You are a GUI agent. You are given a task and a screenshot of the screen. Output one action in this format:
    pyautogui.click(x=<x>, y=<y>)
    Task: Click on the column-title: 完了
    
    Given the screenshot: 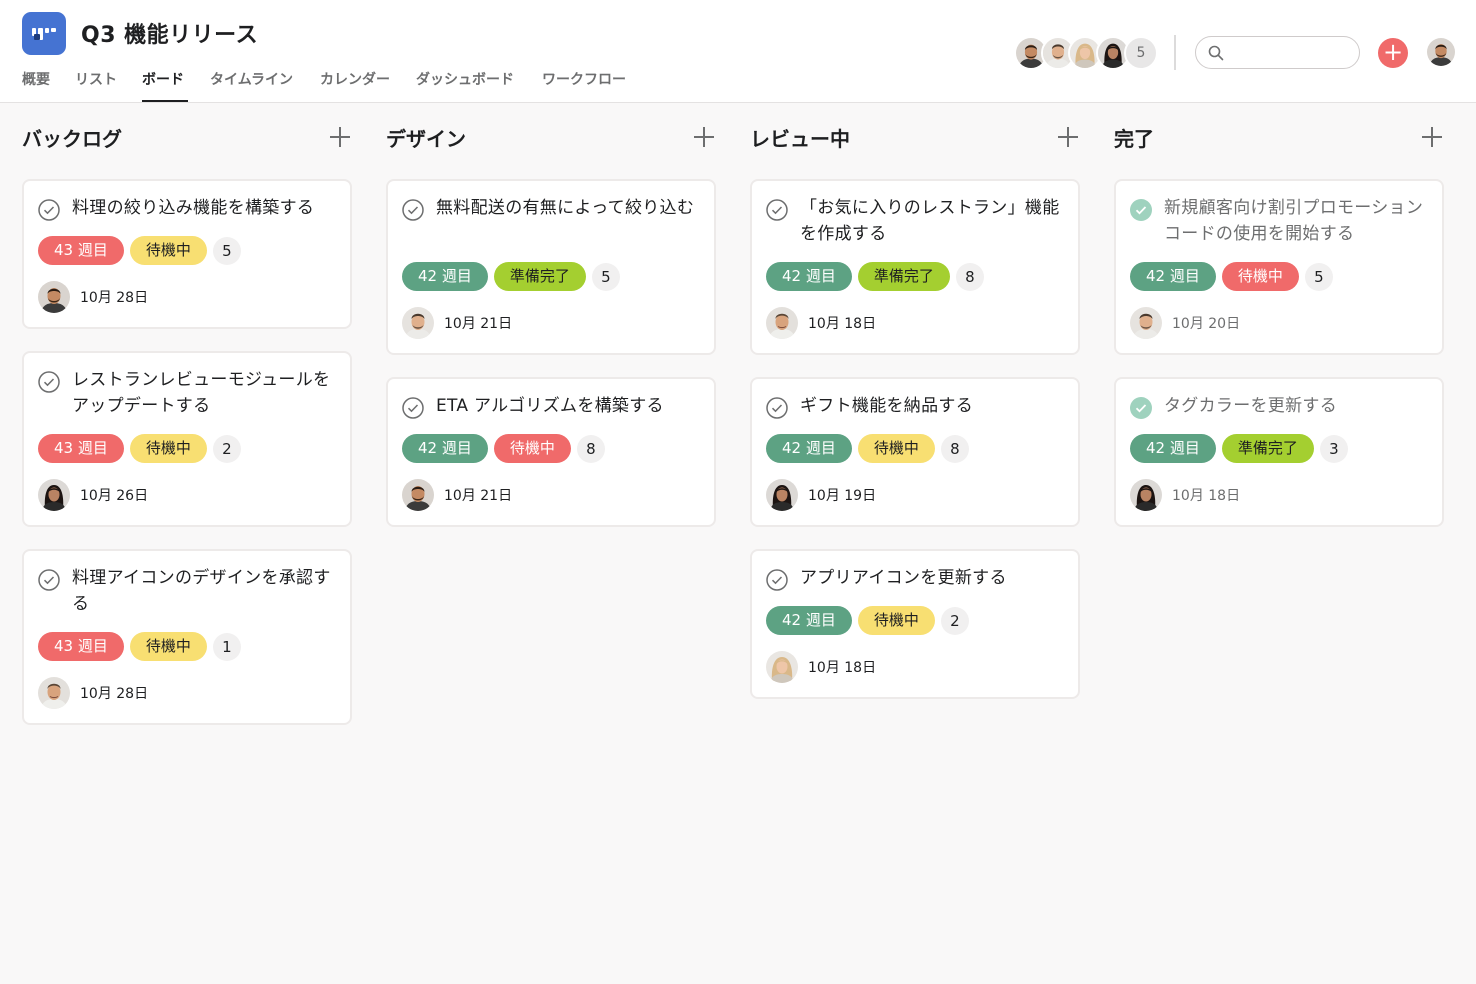 What is the action you would take?
    pyautogui.click(x=1134, y=139)
    